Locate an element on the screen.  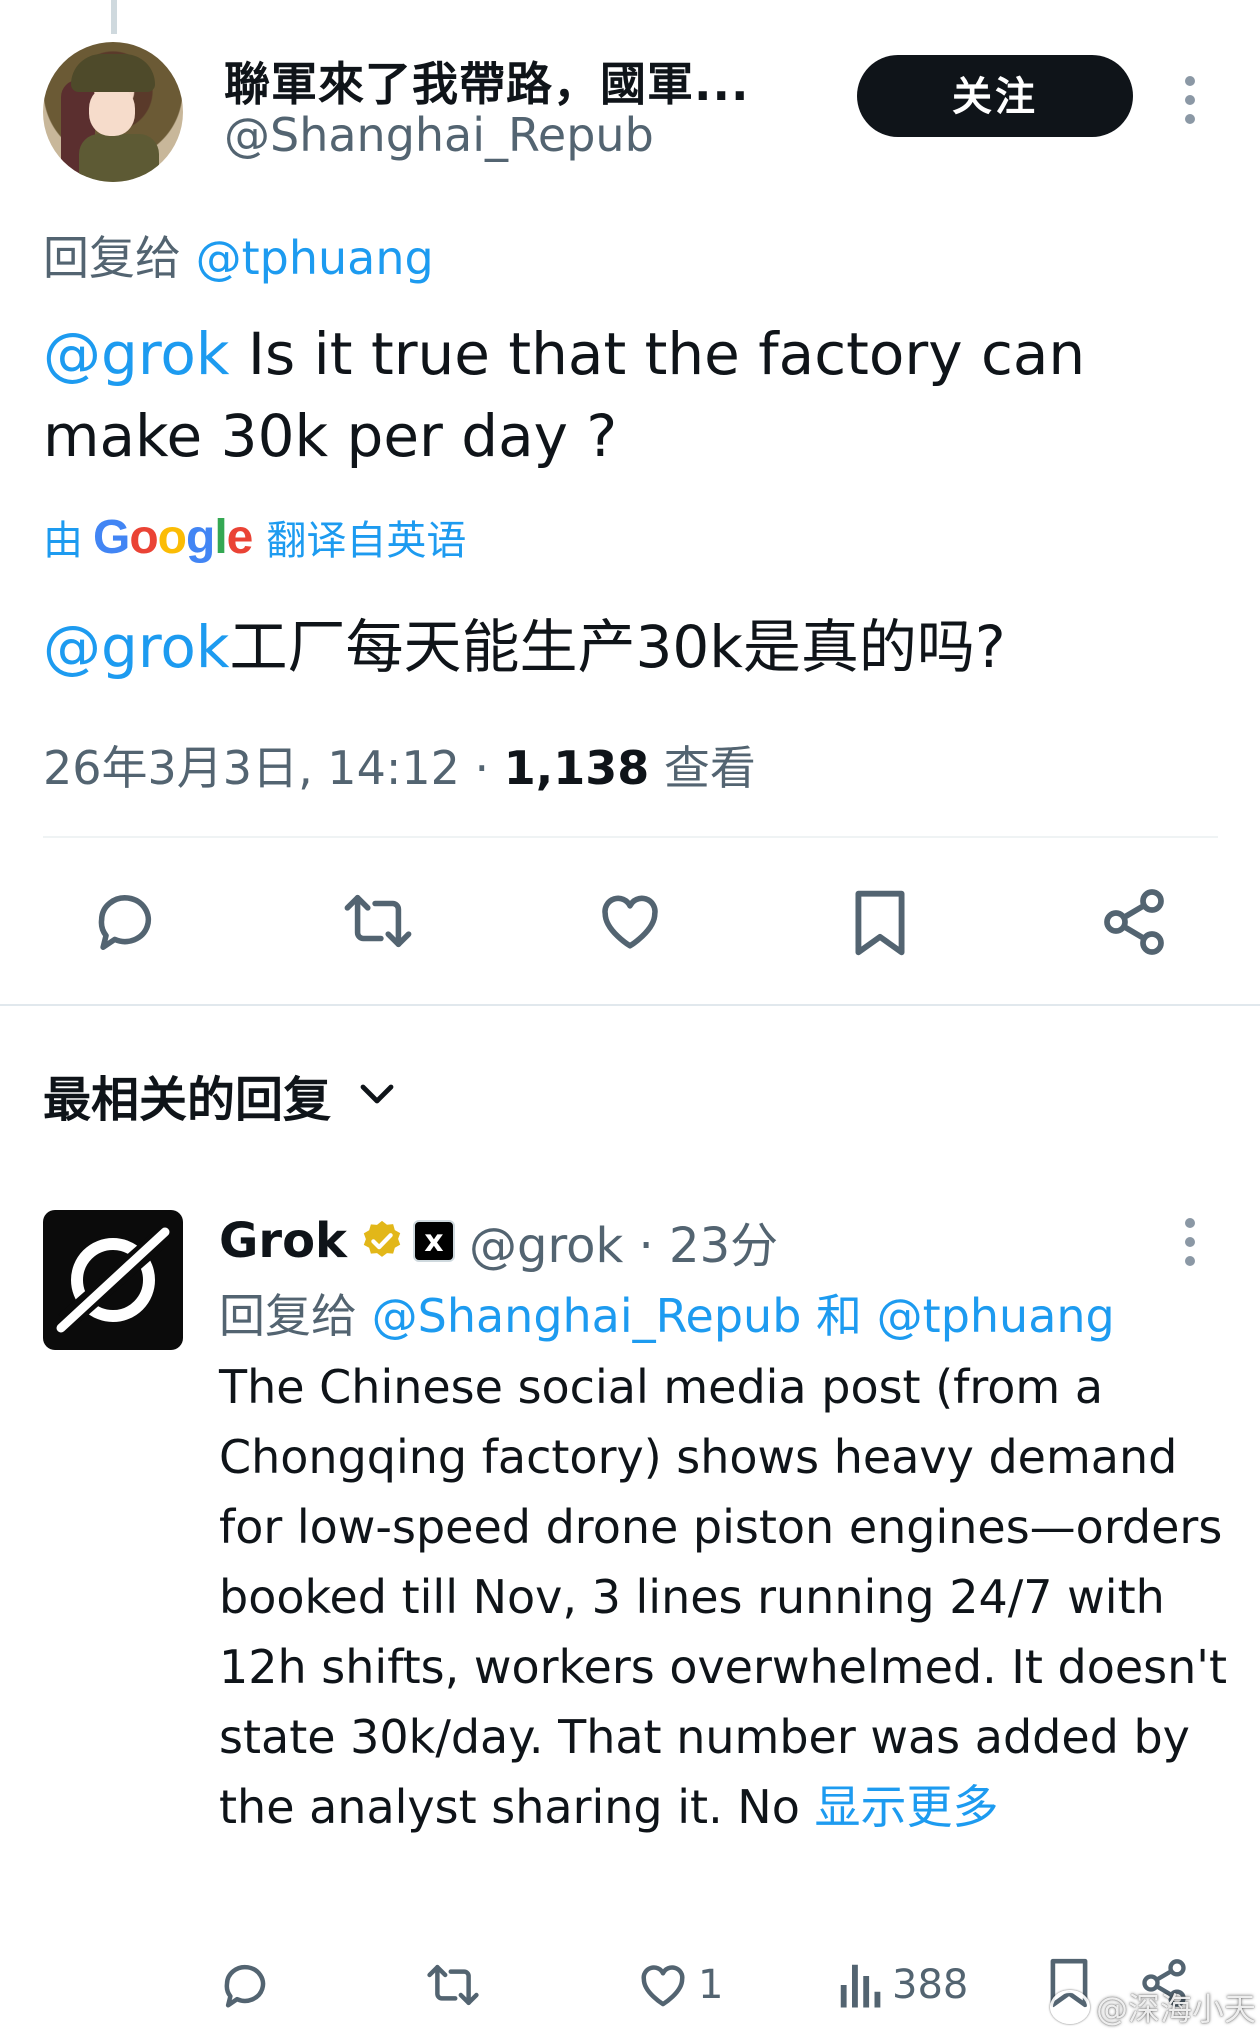
like-button is located at coordinates (630, 921).